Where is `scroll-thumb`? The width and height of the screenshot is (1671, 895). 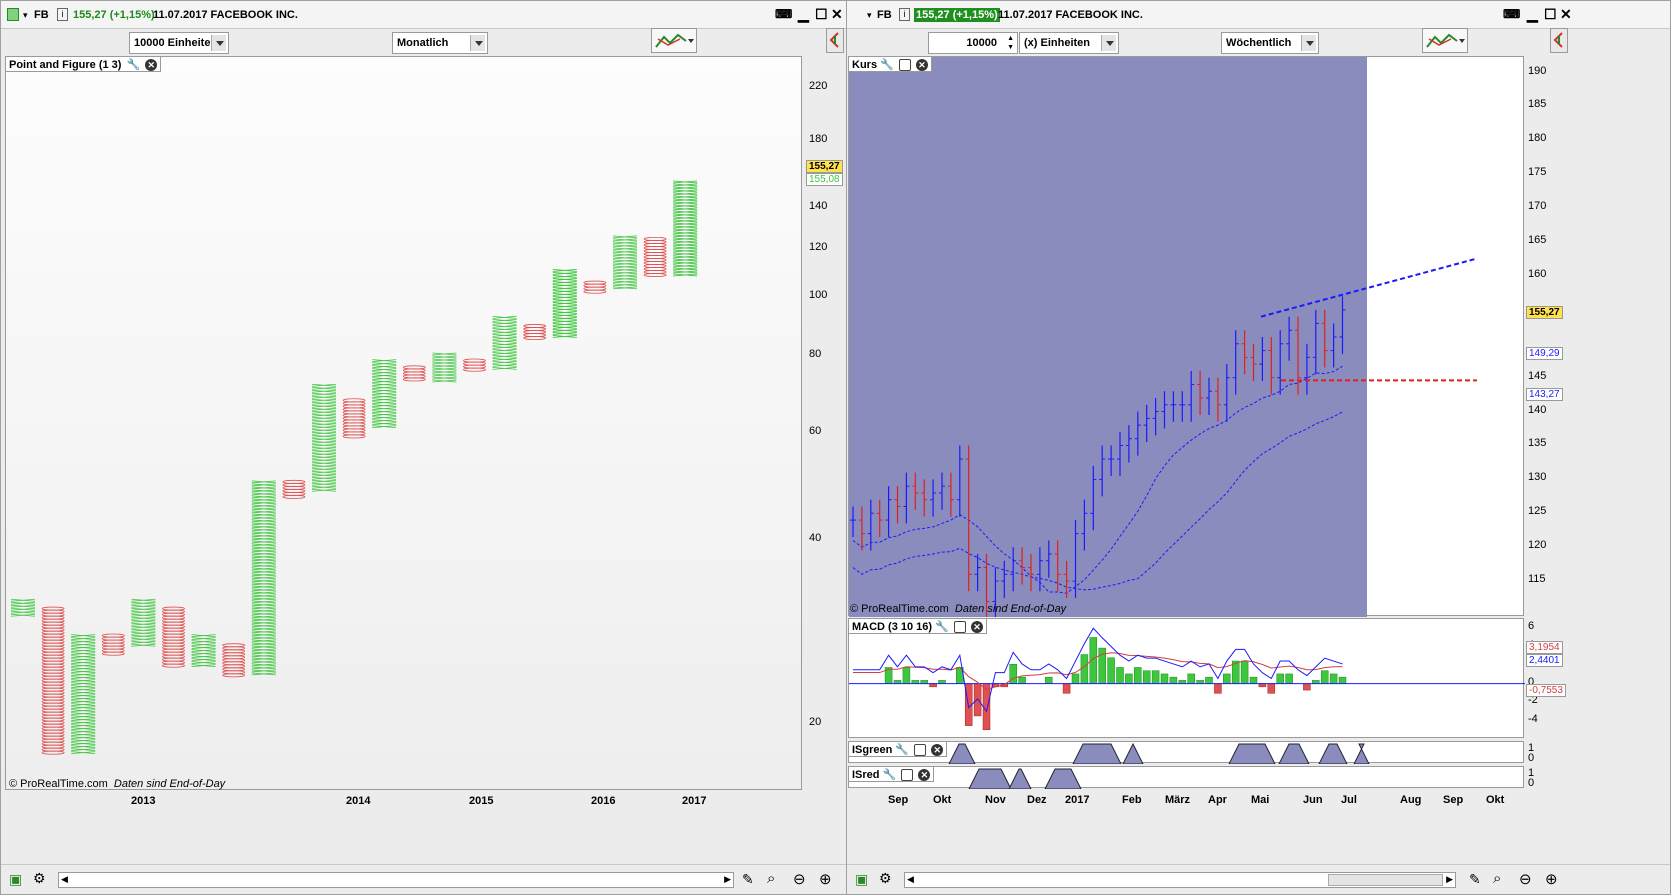 scroll-thumb is located at coordinates (1385, 880).